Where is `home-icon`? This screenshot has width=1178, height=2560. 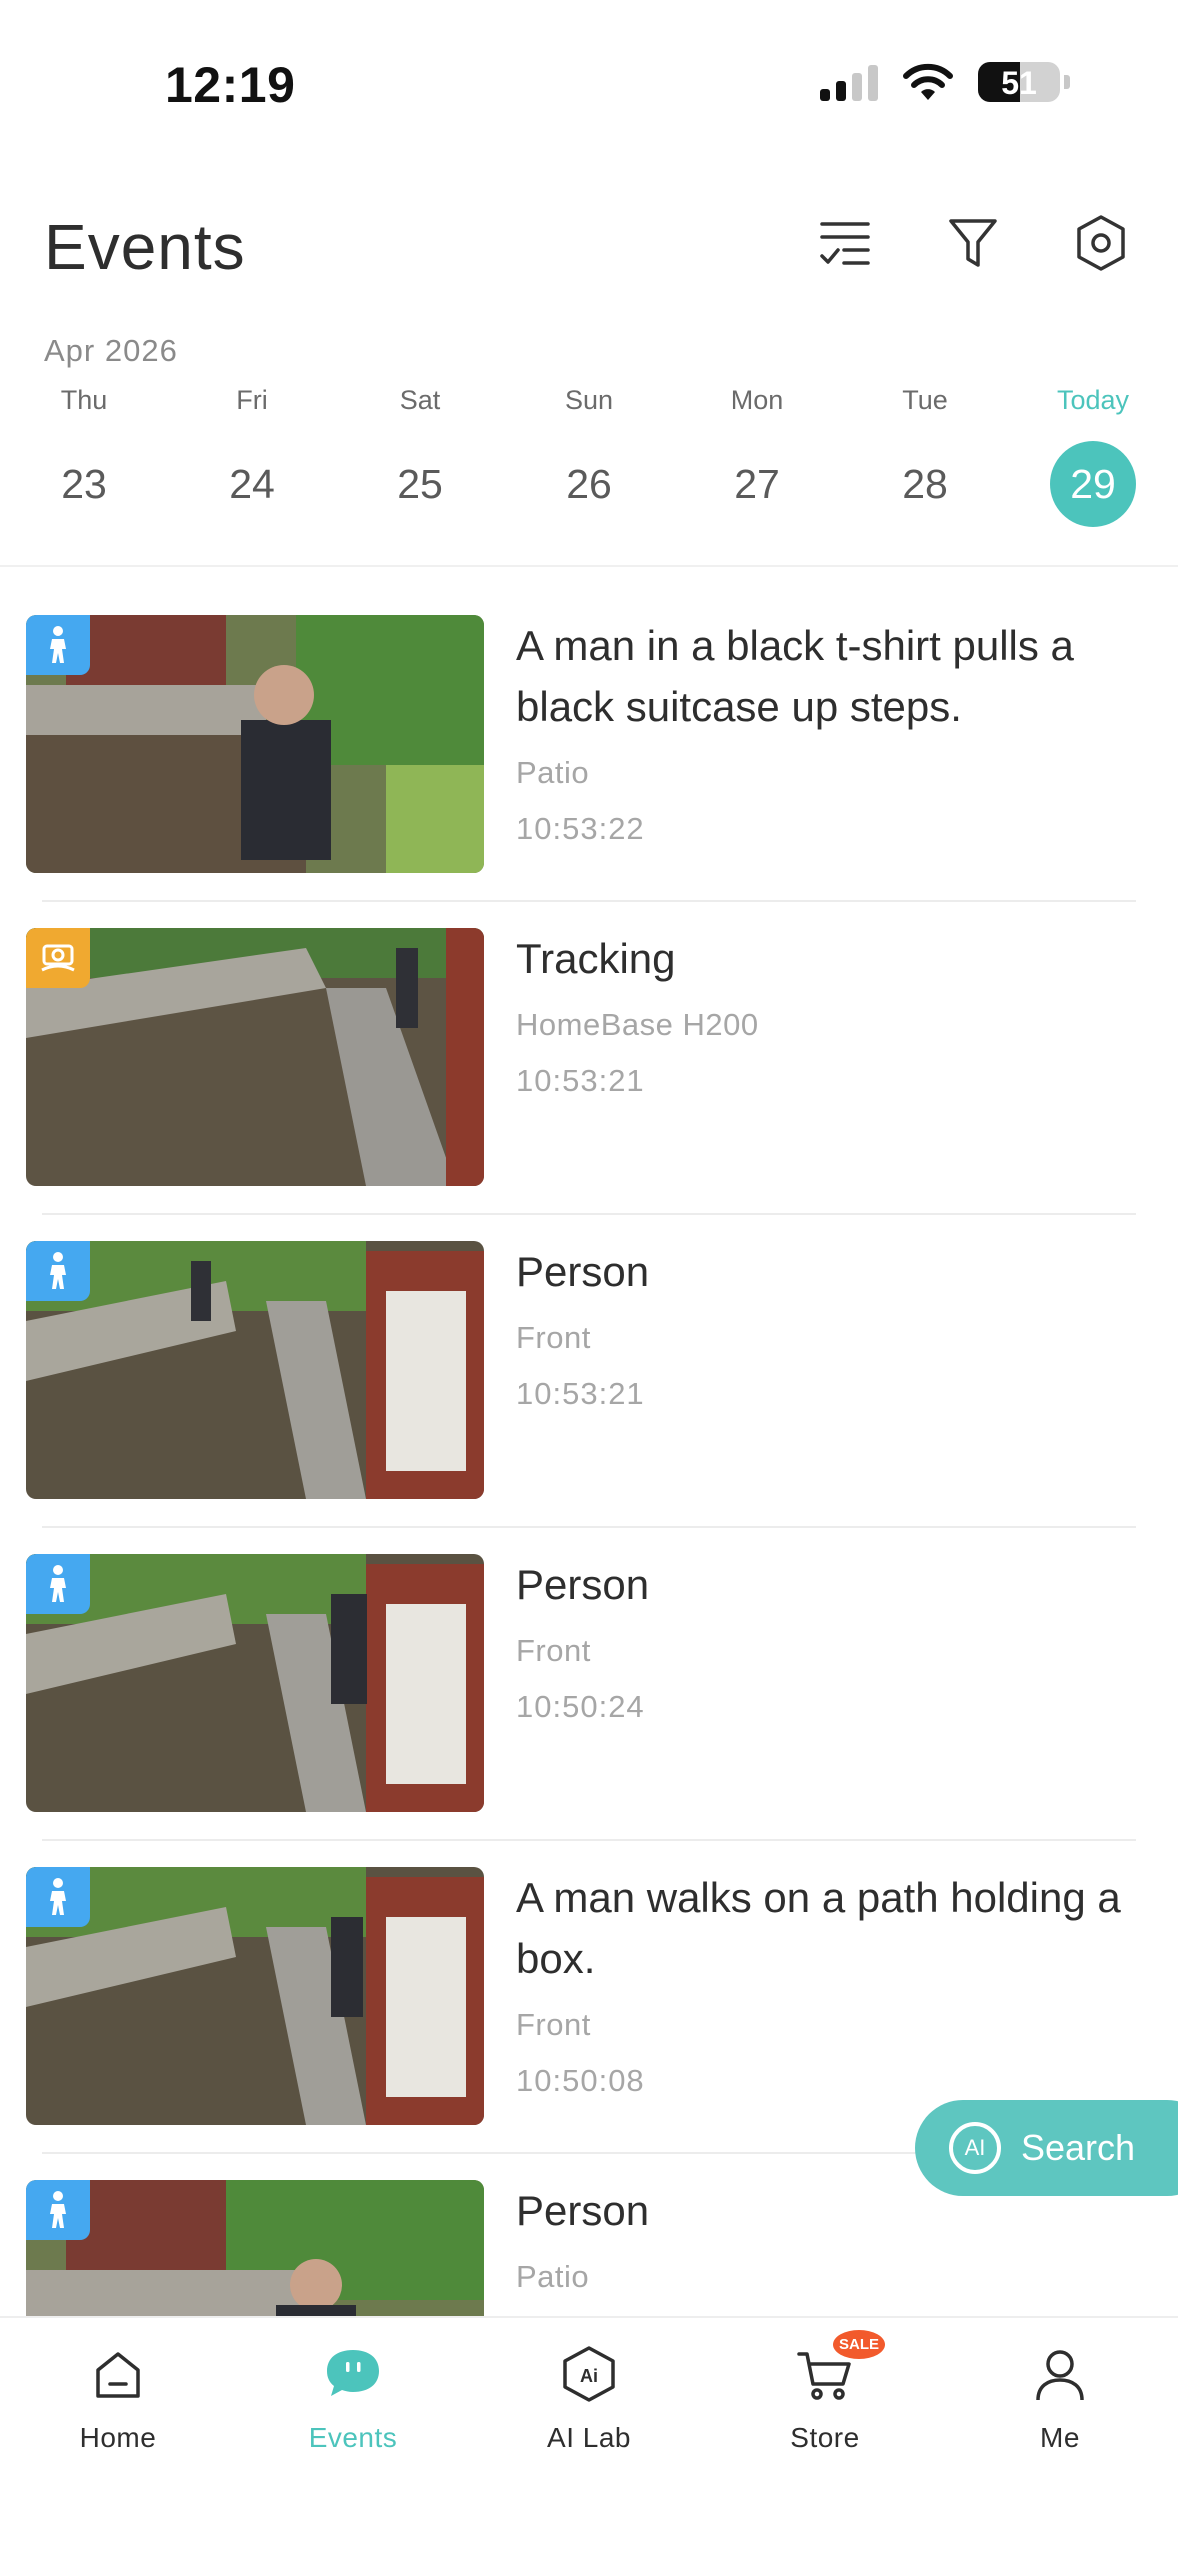
home-icon is located at coordinates (118, 2374).